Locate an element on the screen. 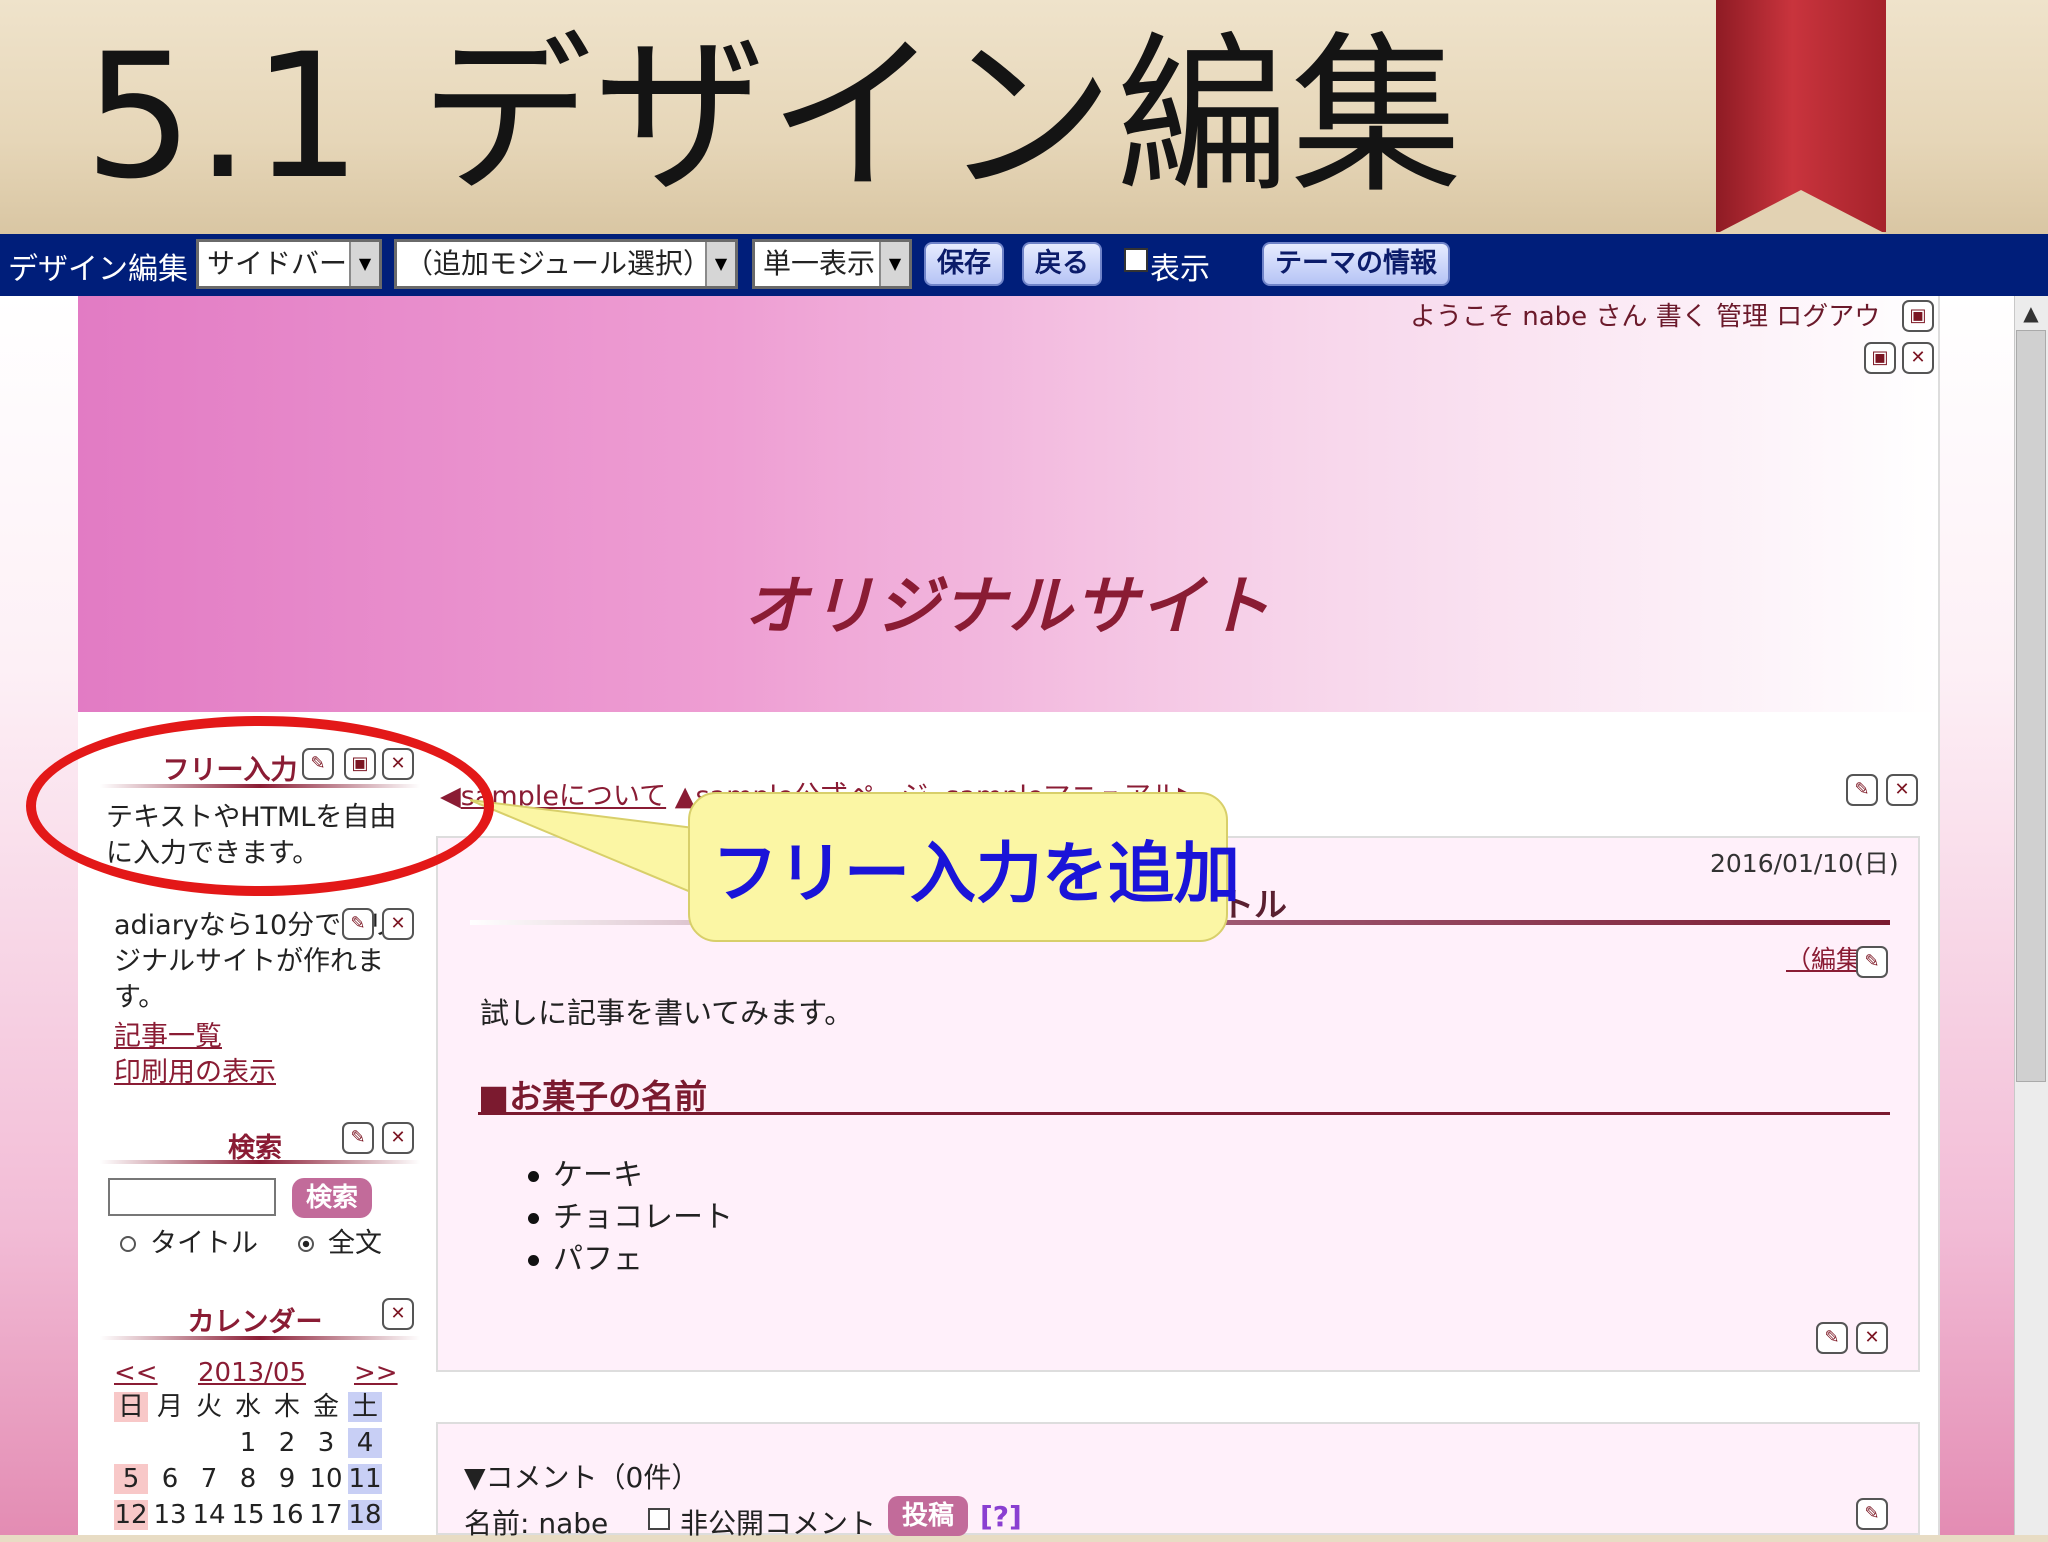  list-item: パフェ is located at coordinates (585, 1256).